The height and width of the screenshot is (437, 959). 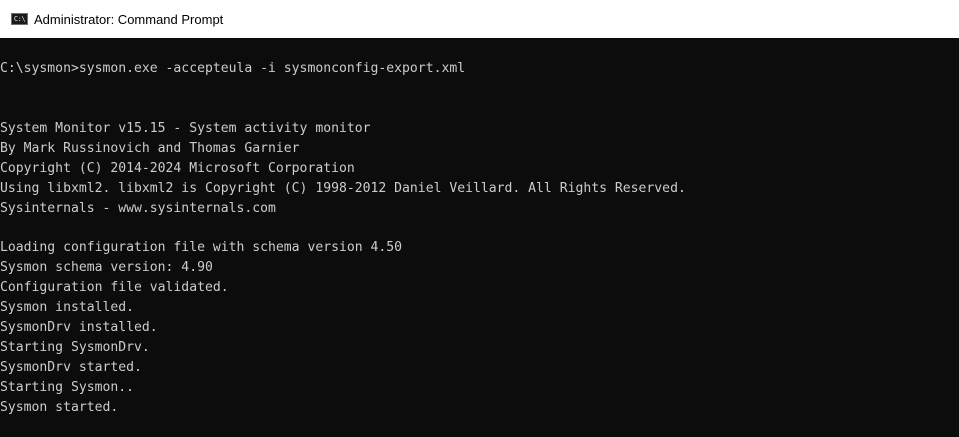 What do you see at coordinates (150, 148) in the screenshot?
I see `console-line: By Mark Russinovich and Thomas Garnier` at bounding box center [150, 148].